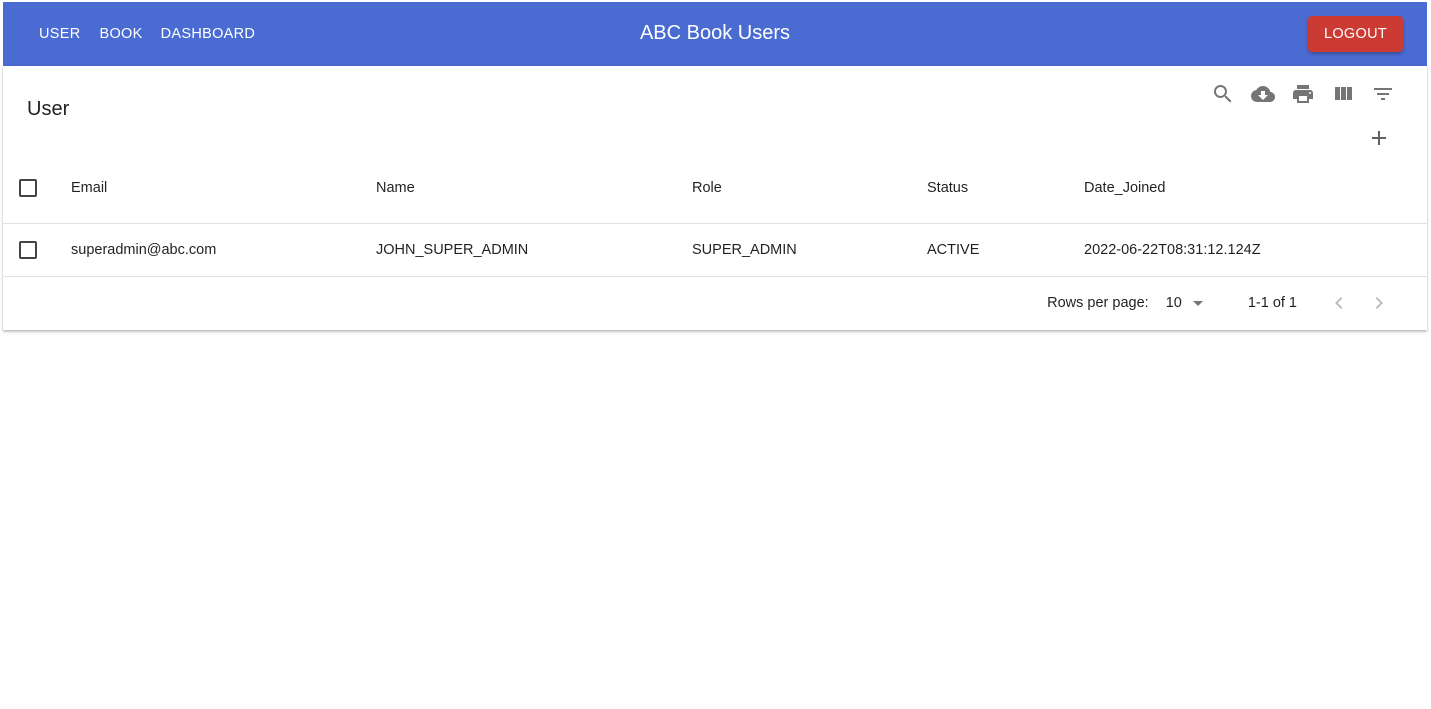 The height and width of the screenshot is (709, 1431). What do you see at coordinates (1255, 189) in the screenshot?
I see `column-header-date-joined: Date_Joined` at bounding box center [1255, 189].